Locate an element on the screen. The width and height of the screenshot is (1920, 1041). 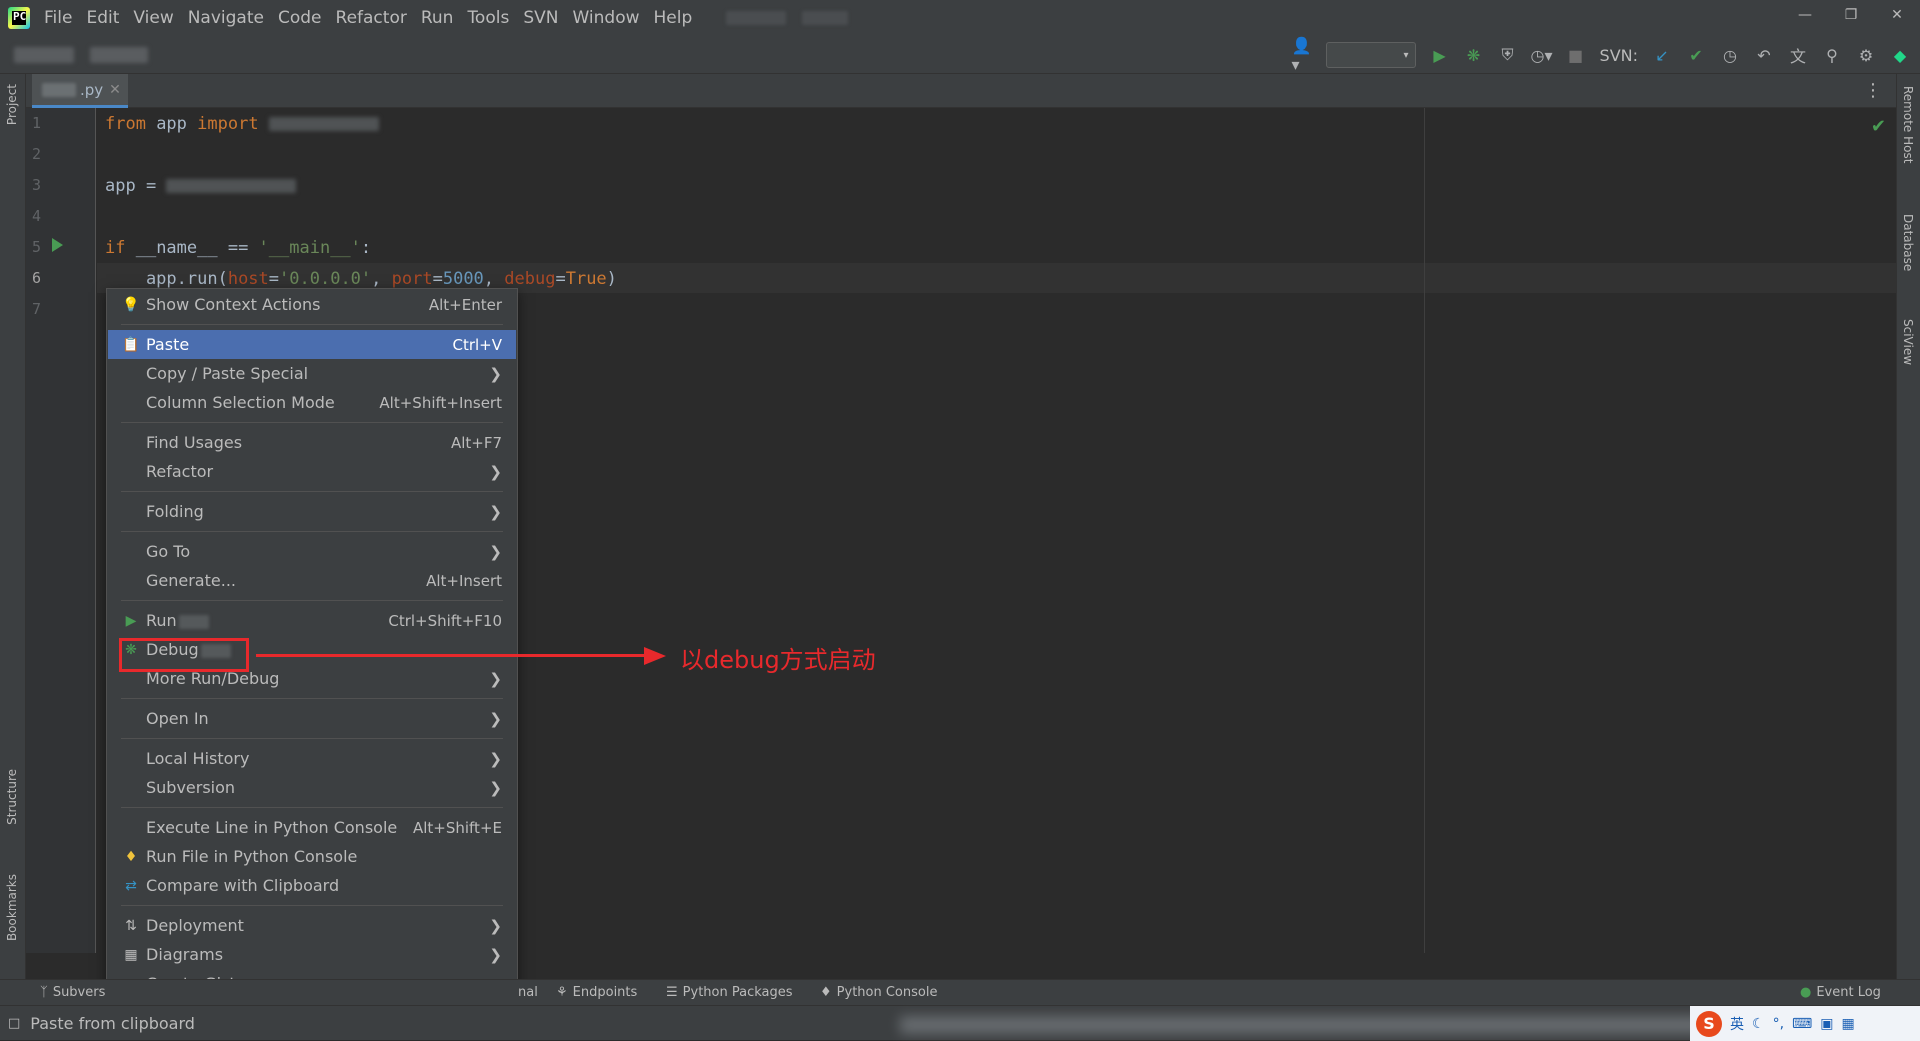
svn-commit-icon: ✔ is located at coordinates (1696, 55).